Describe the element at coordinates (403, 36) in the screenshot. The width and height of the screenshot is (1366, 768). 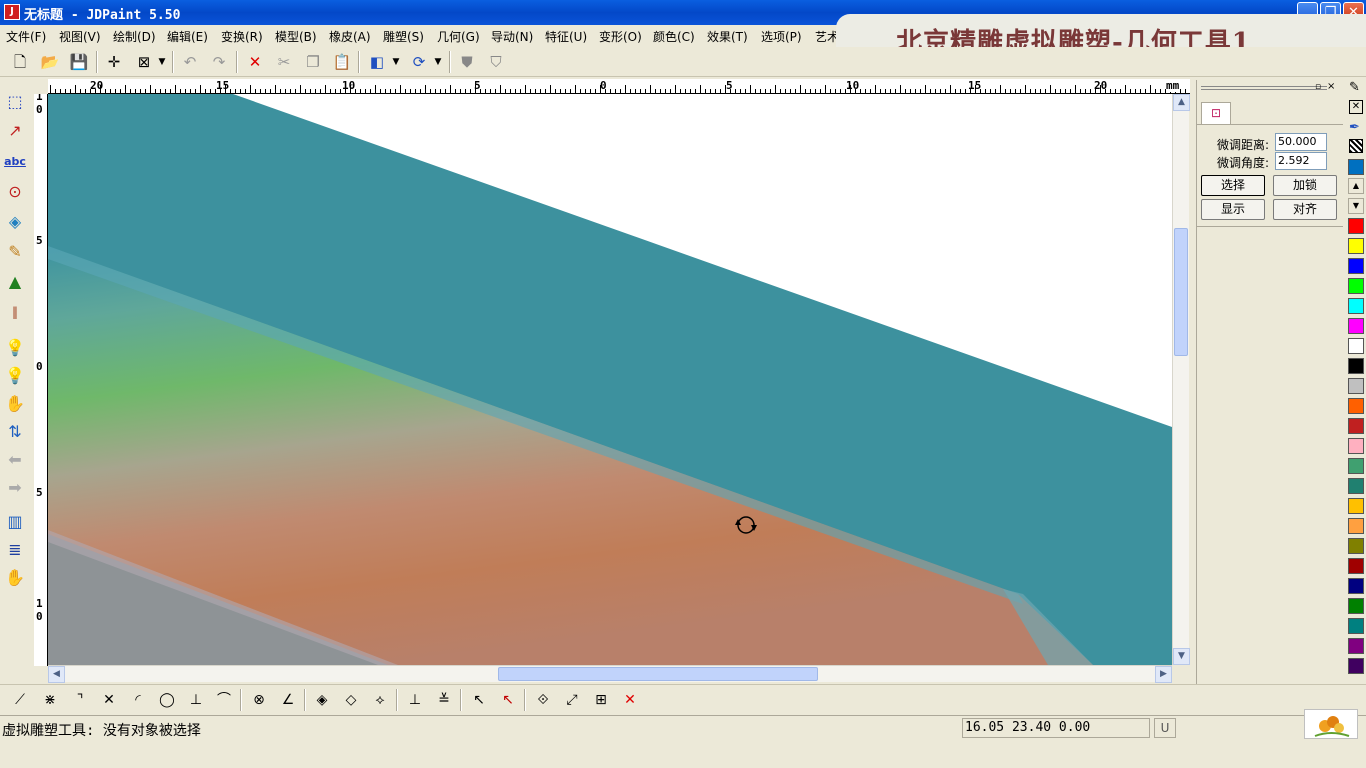
I see `menu-sculpt: 雕塑(S)` at that location.